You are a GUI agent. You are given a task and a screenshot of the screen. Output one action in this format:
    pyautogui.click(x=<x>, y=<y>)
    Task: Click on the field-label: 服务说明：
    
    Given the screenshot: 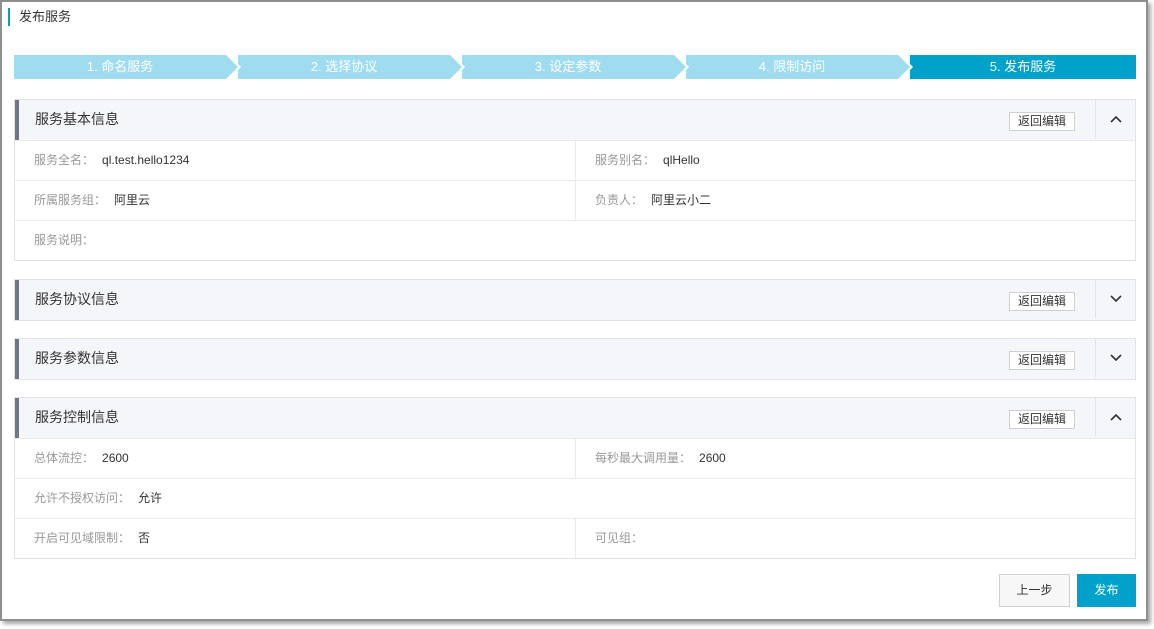 What is the action you would take?
    pyautogui.click(x=64, y=240)
    